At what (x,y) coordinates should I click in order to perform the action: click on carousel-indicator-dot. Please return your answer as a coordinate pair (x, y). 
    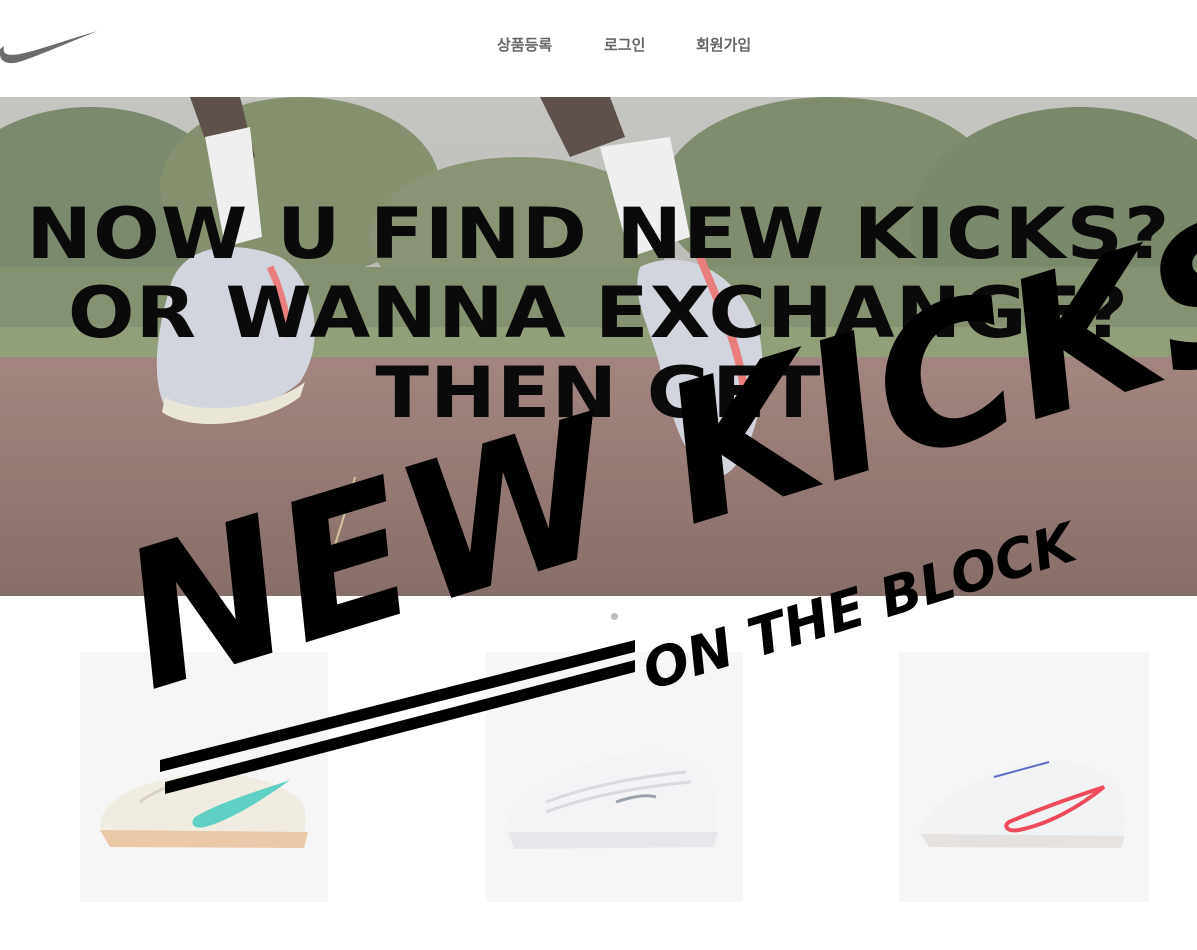
    Looking at the image, I should click on (614, 616).